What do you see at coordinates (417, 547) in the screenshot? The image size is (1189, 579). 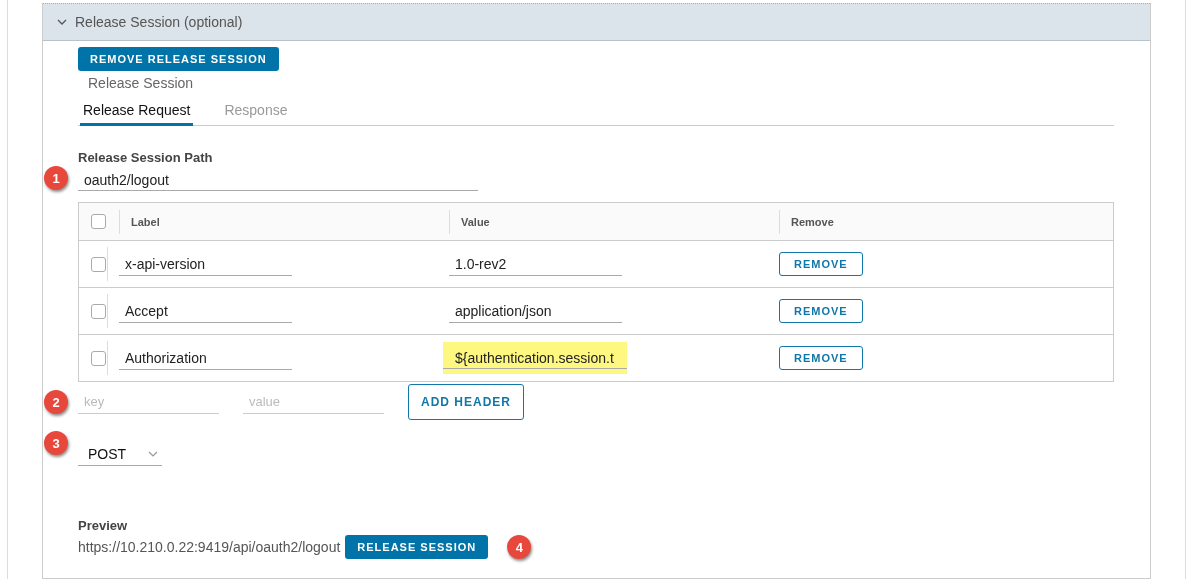 I see `release-session-button: RELEASE SESSION` at bounding box center [417, 547].